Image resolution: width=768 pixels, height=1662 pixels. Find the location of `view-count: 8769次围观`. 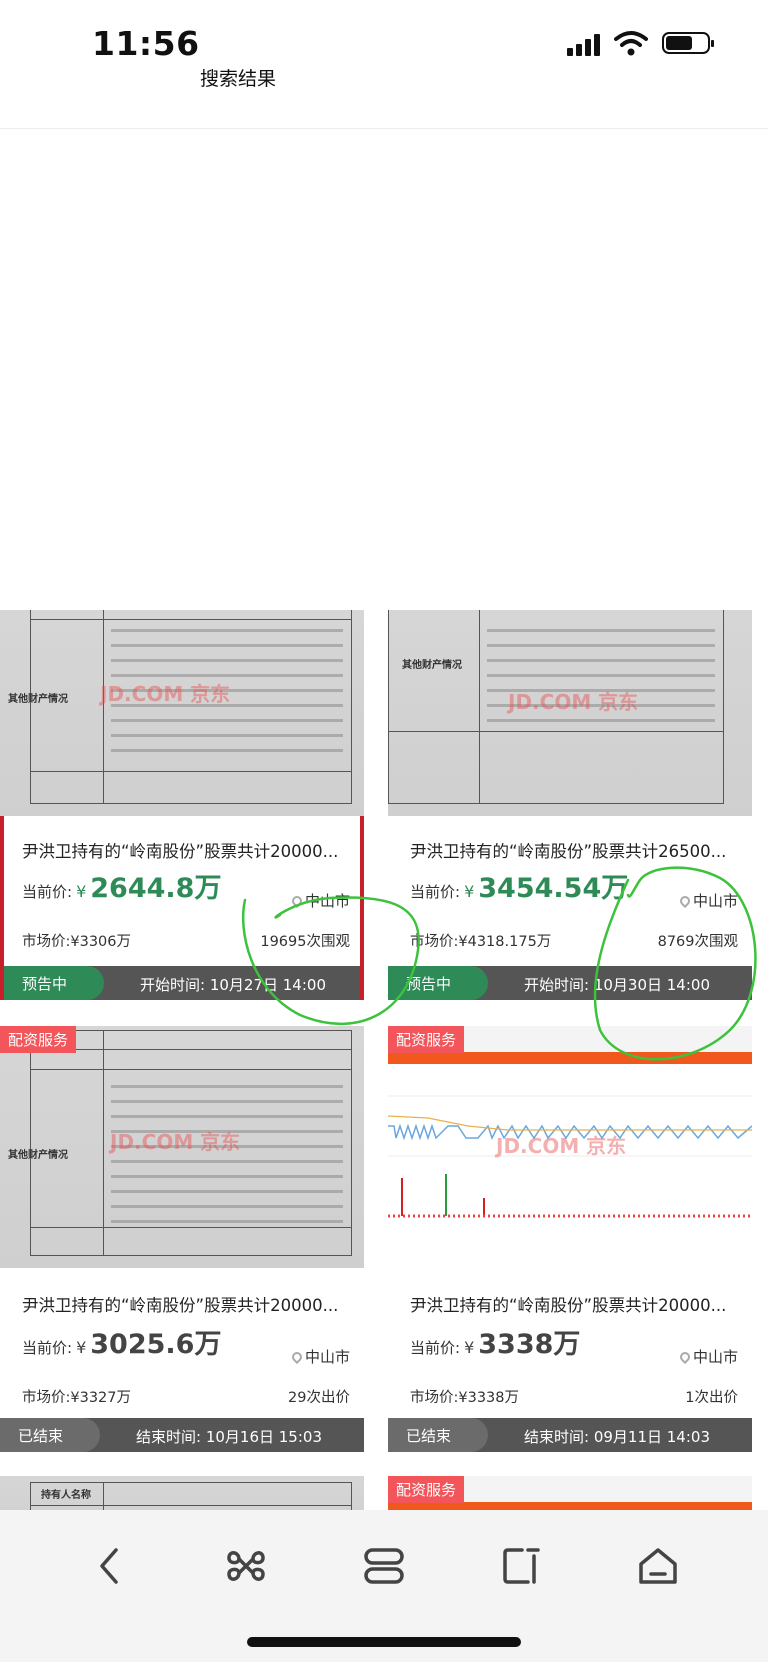

view-count: 8769次围观 is located at coordinates (697, 942).